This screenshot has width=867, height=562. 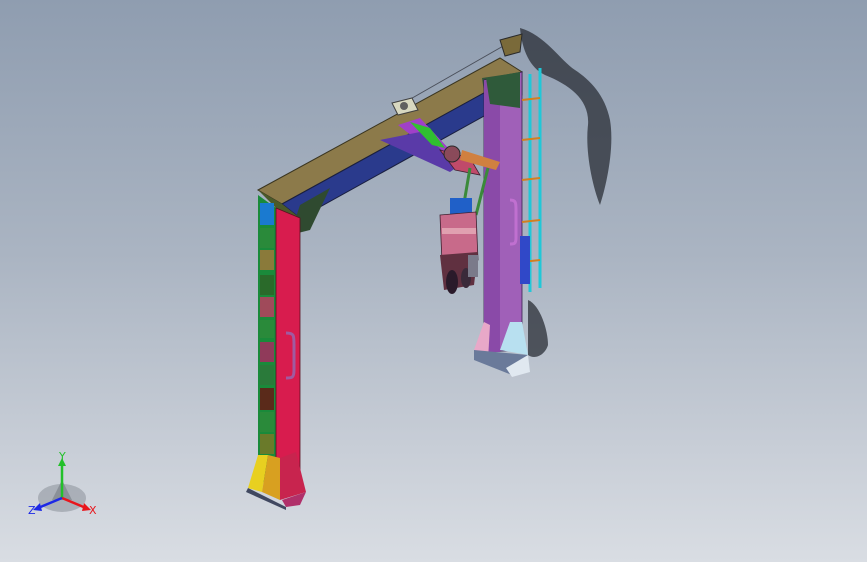 I want to click on top-beam, so click(x=389, y=146).